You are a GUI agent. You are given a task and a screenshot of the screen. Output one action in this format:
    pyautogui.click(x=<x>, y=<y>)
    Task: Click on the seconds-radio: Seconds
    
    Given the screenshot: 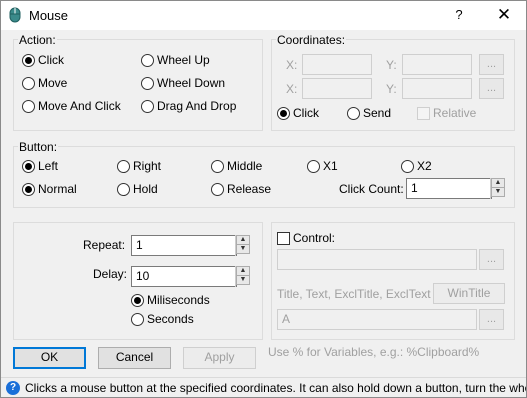 What is the action you would take?
    pyautogui.click(x=162, y=319)
    